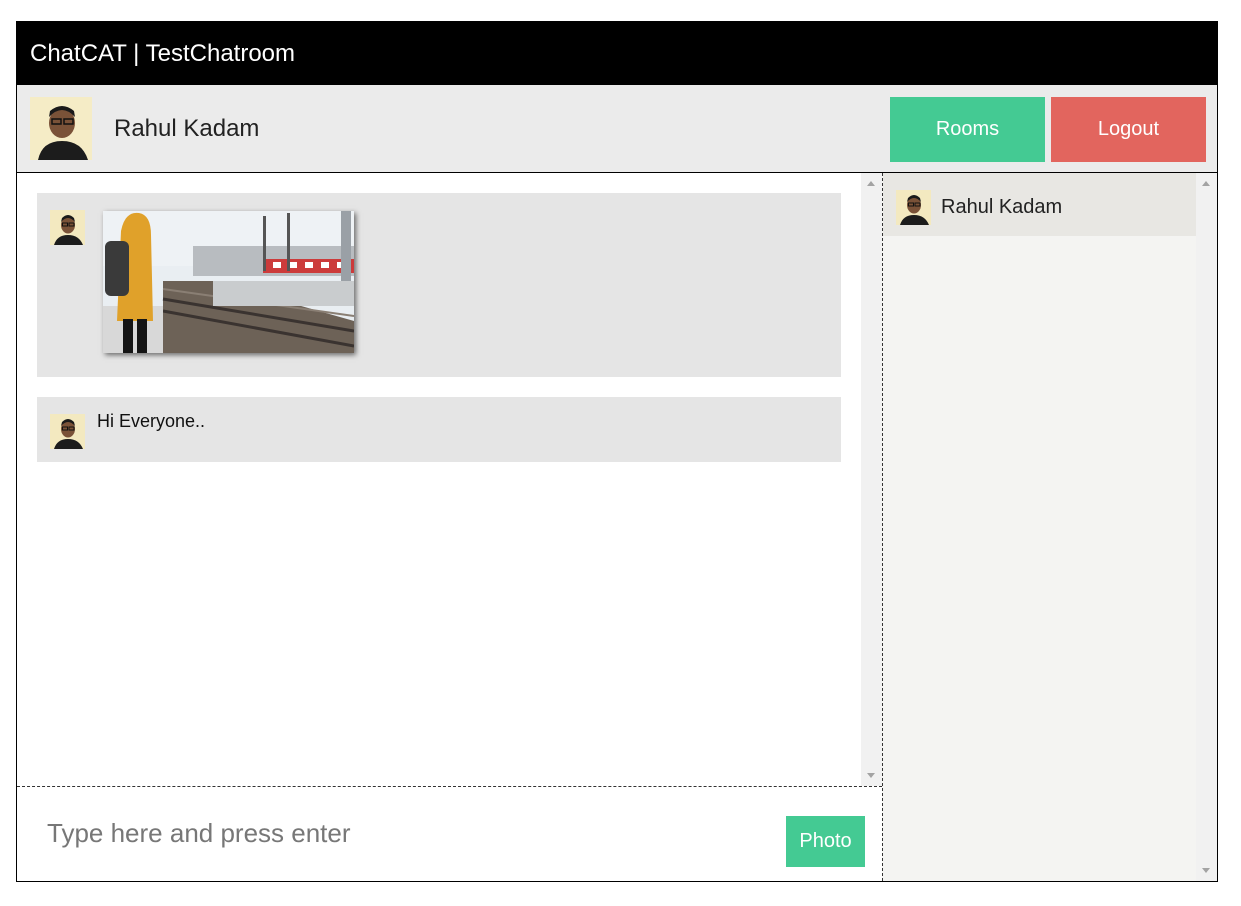 This screenshot has width=1241, height=906. Describe the element at coordinates (1206, 527) in the screenshot. I see `users-scrollbar` at that location.